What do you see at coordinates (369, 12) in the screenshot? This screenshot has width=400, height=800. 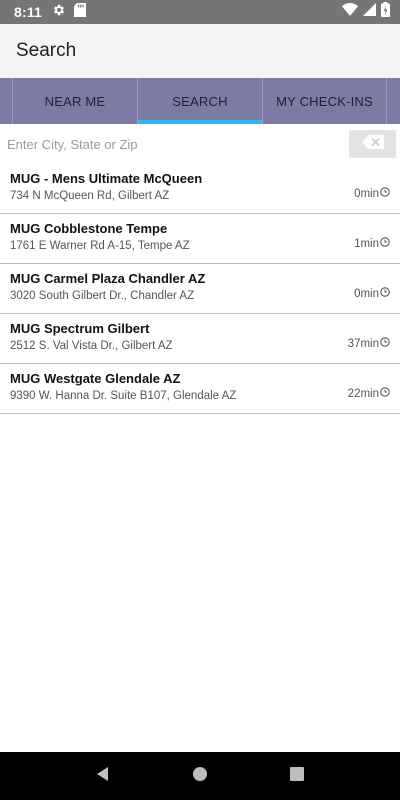 I see `signal-icon` at bounding box center [369, 12].